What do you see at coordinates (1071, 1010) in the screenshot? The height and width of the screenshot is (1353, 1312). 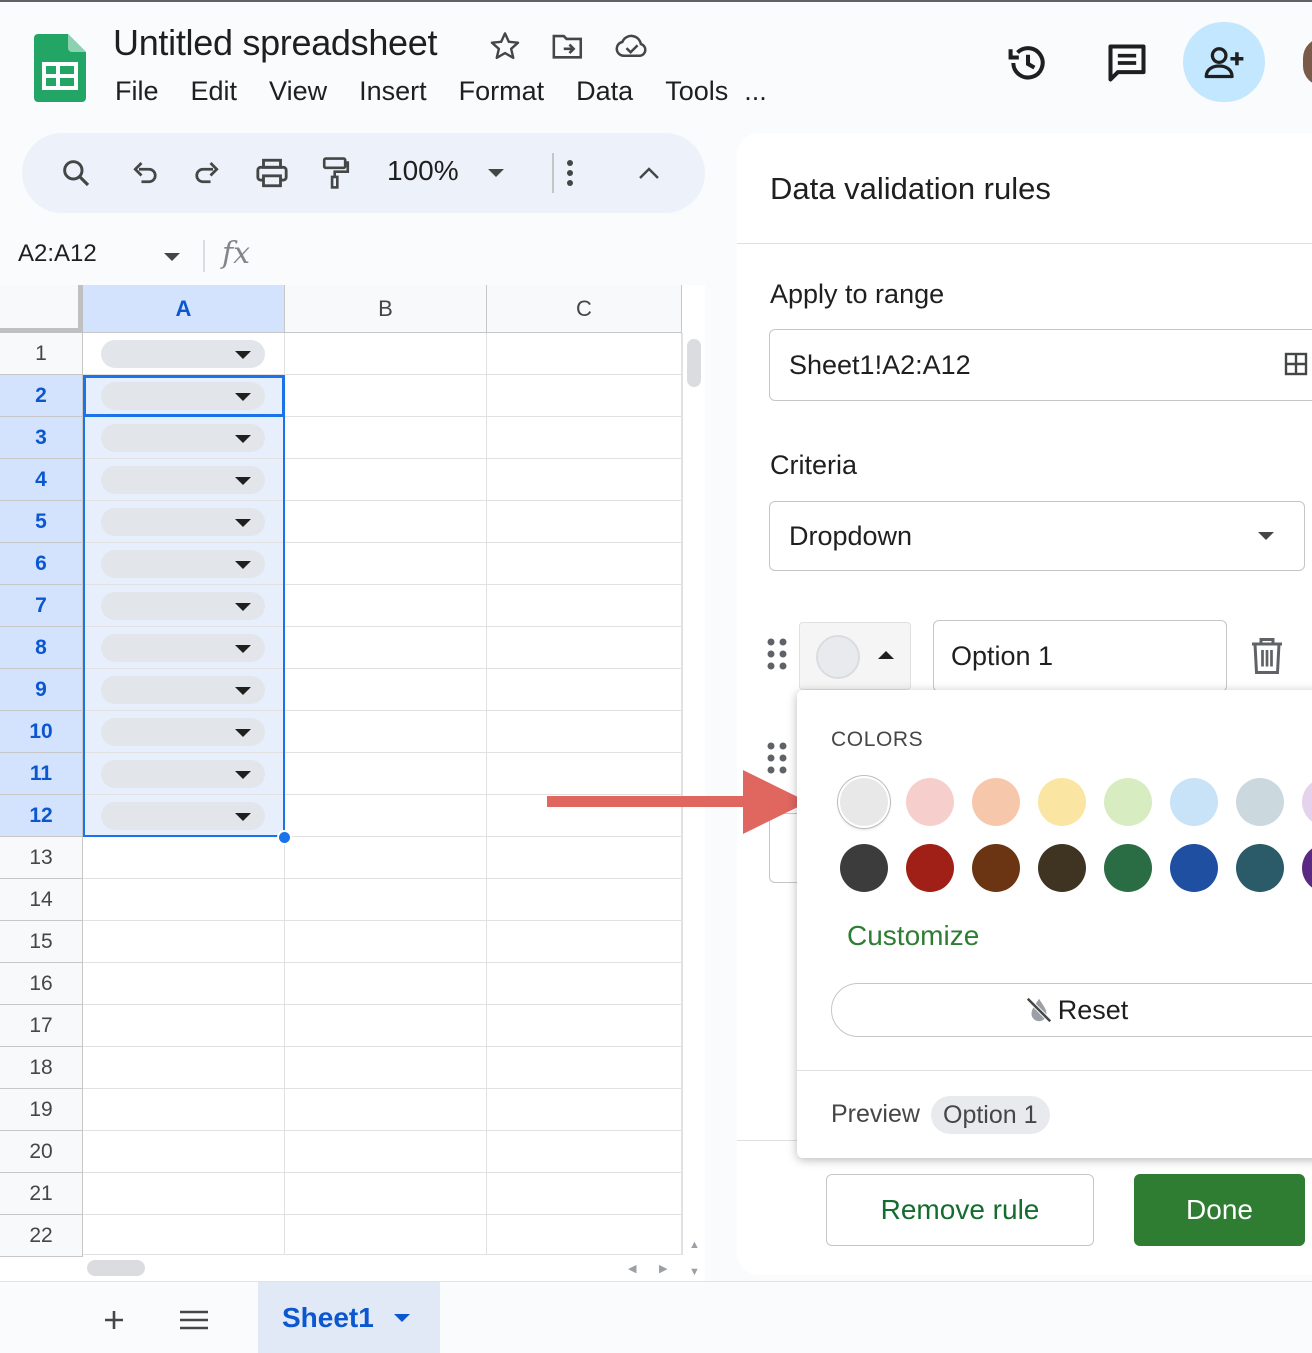 I see `reset-color-button: Reset` at bounding box center [1071, 1010].